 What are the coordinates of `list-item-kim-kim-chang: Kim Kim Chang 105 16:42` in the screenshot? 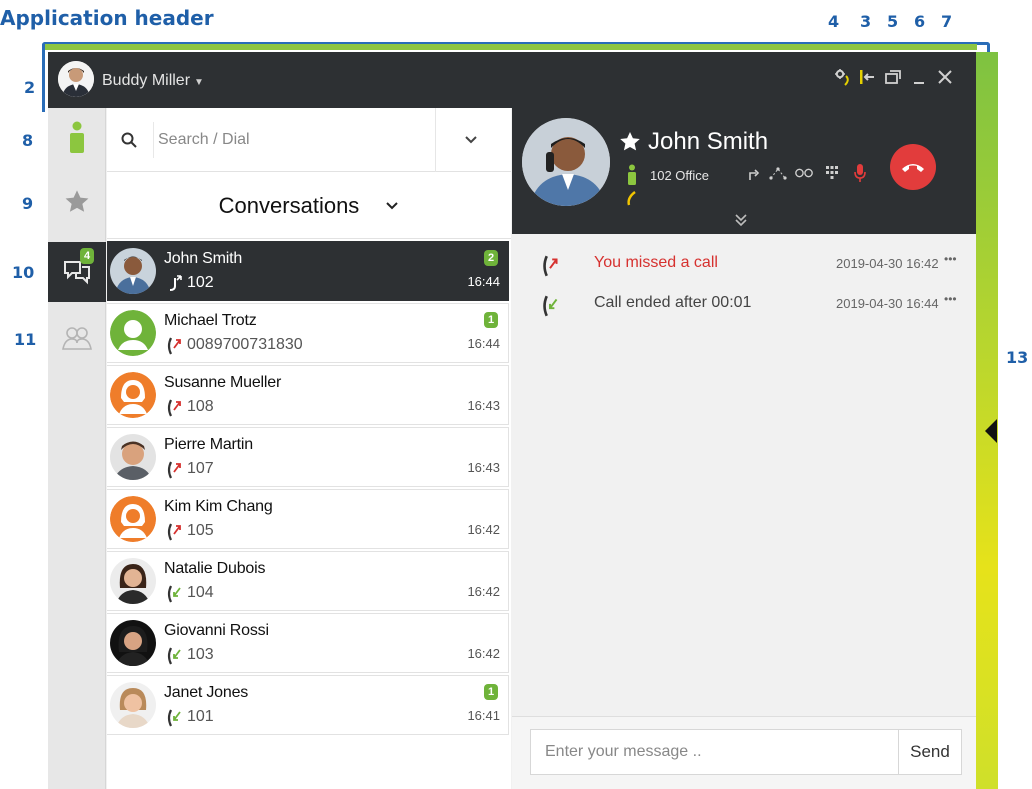 It's located at (308, 519).